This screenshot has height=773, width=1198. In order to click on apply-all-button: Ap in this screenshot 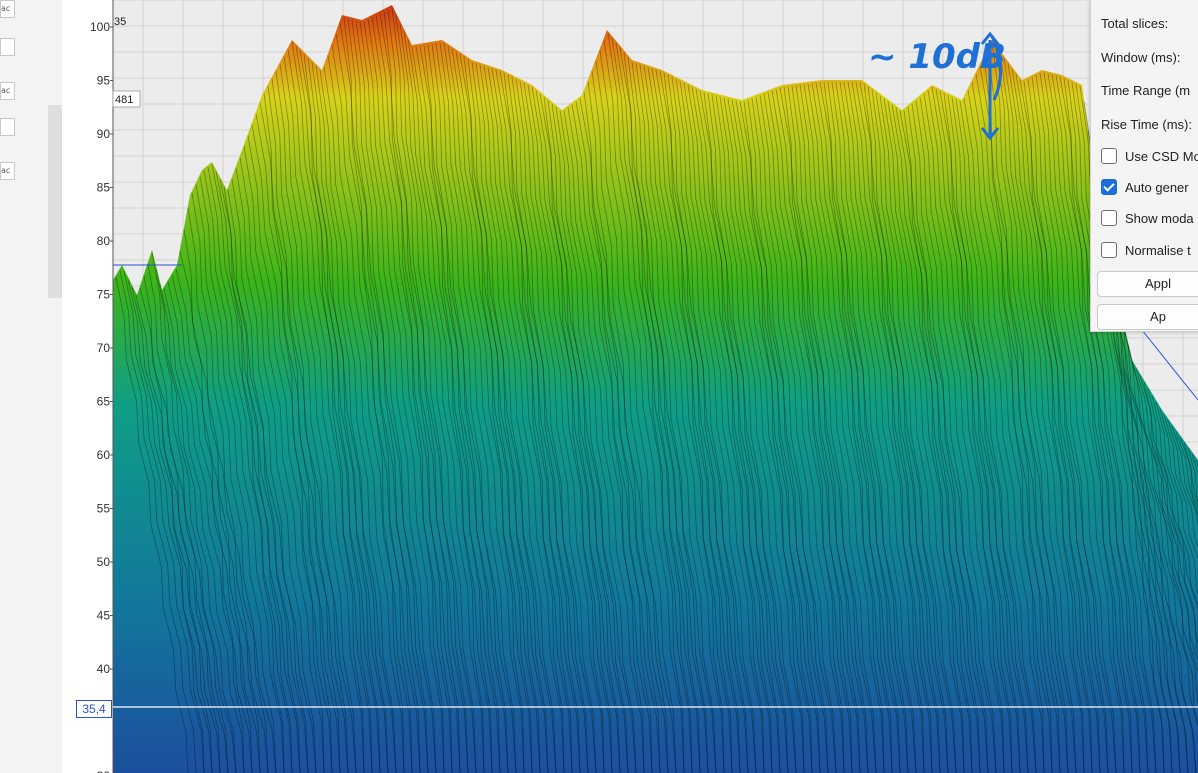, I will do `click(1147, 317)`.